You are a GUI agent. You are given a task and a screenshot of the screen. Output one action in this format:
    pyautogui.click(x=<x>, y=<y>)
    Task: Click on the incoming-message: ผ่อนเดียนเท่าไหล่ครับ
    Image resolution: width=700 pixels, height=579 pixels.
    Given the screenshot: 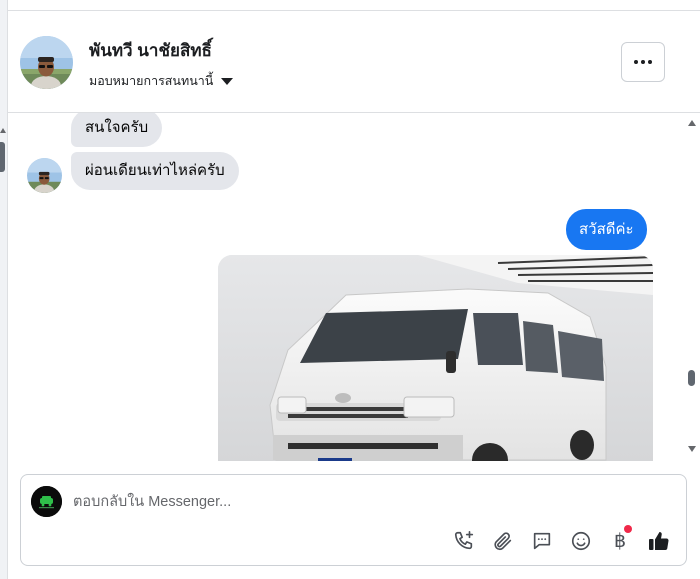 What is the action you would take?
    pyautogui.click(x=155, y=171)
    